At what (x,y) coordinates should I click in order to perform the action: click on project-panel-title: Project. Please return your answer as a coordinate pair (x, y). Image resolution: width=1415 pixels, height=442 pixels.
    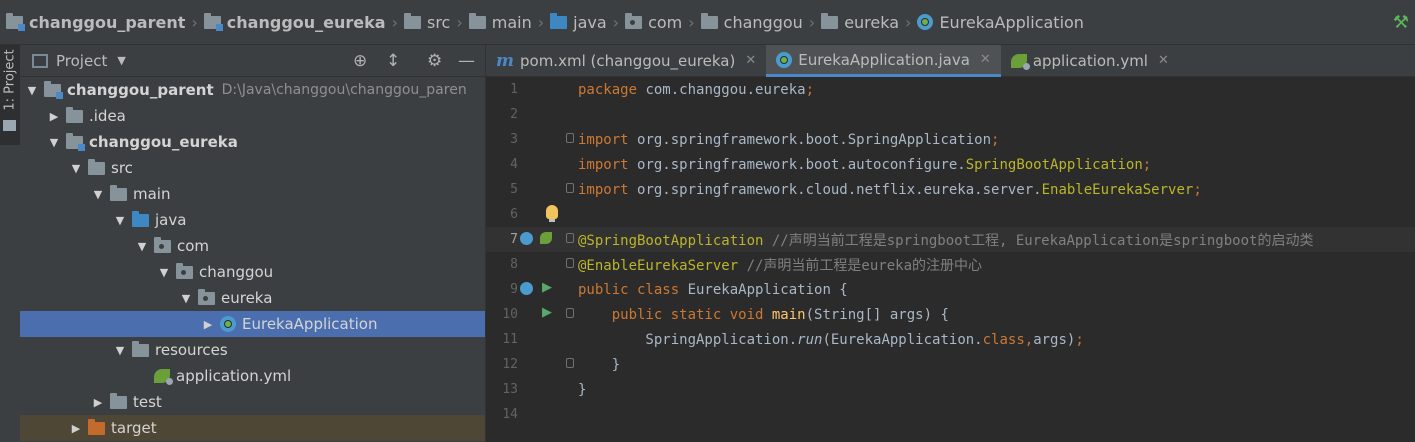
    Looking at the image, I should click on (81, 61).